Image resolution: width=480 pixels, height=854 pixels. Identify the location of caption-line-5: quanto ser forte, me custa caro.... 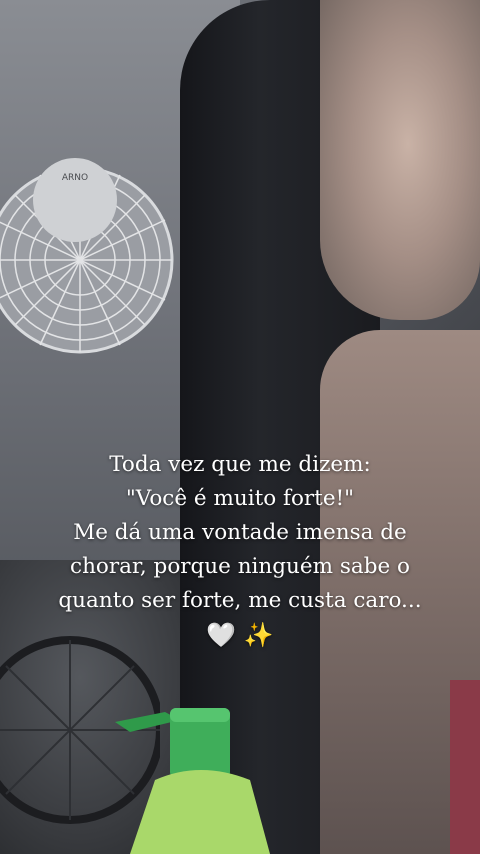
(240, 600).